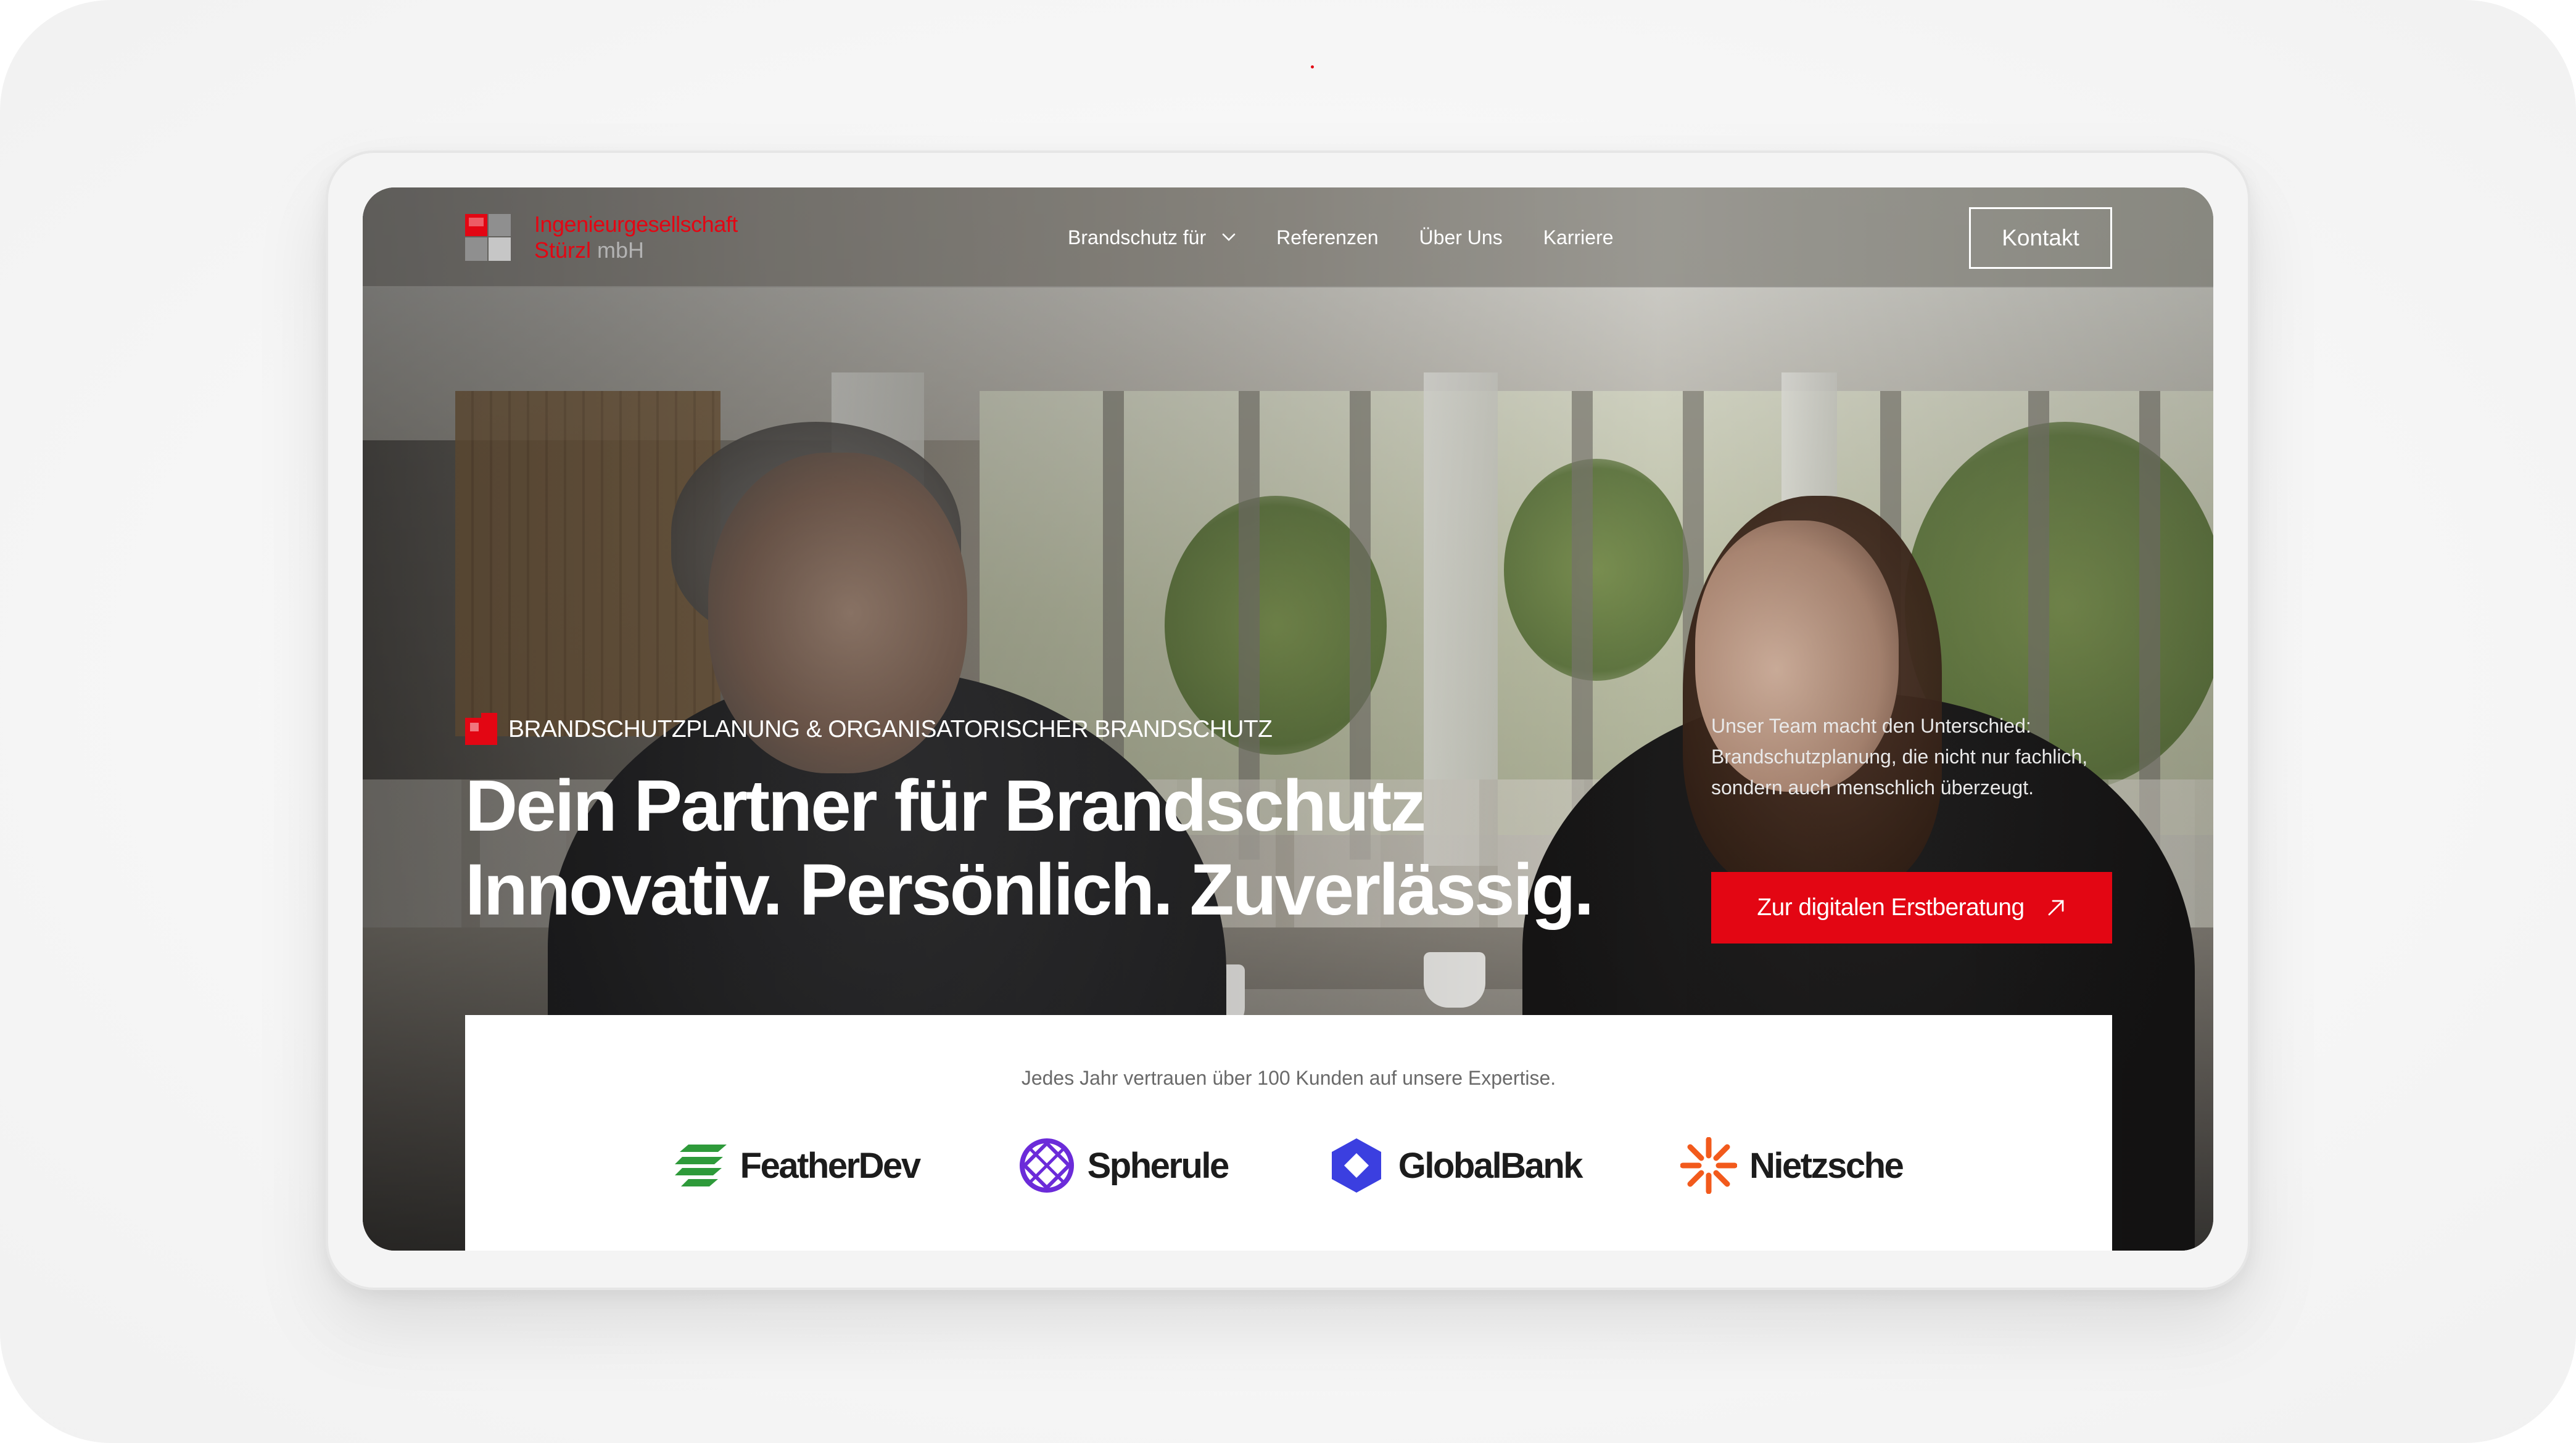 The height and width of the screenshot is (1443, 2576). What do you see at coordinates (1229, 237) in the screenshot?
I see `chevron-down-icon` at bounding box center [1229, 237].